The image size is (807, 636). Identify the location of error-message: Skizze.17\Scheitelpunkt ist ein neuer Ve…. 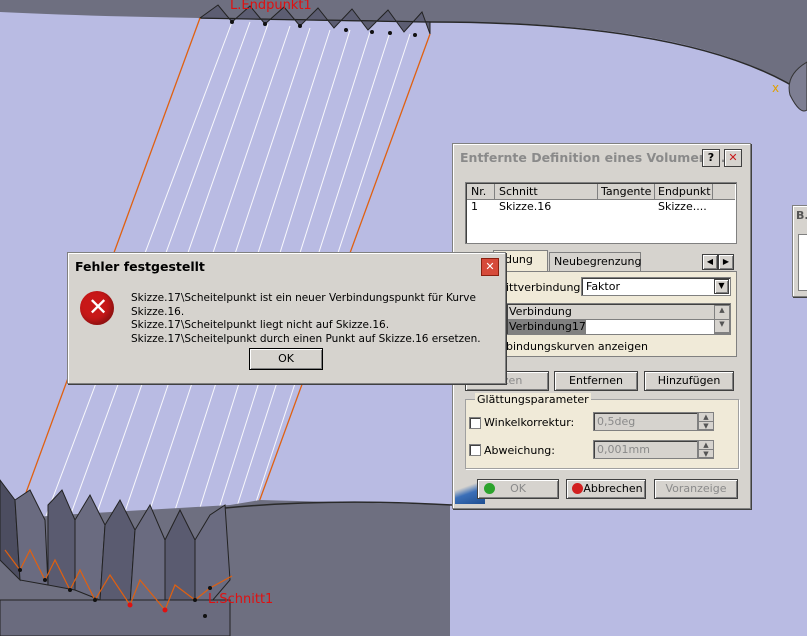
(316, 319).